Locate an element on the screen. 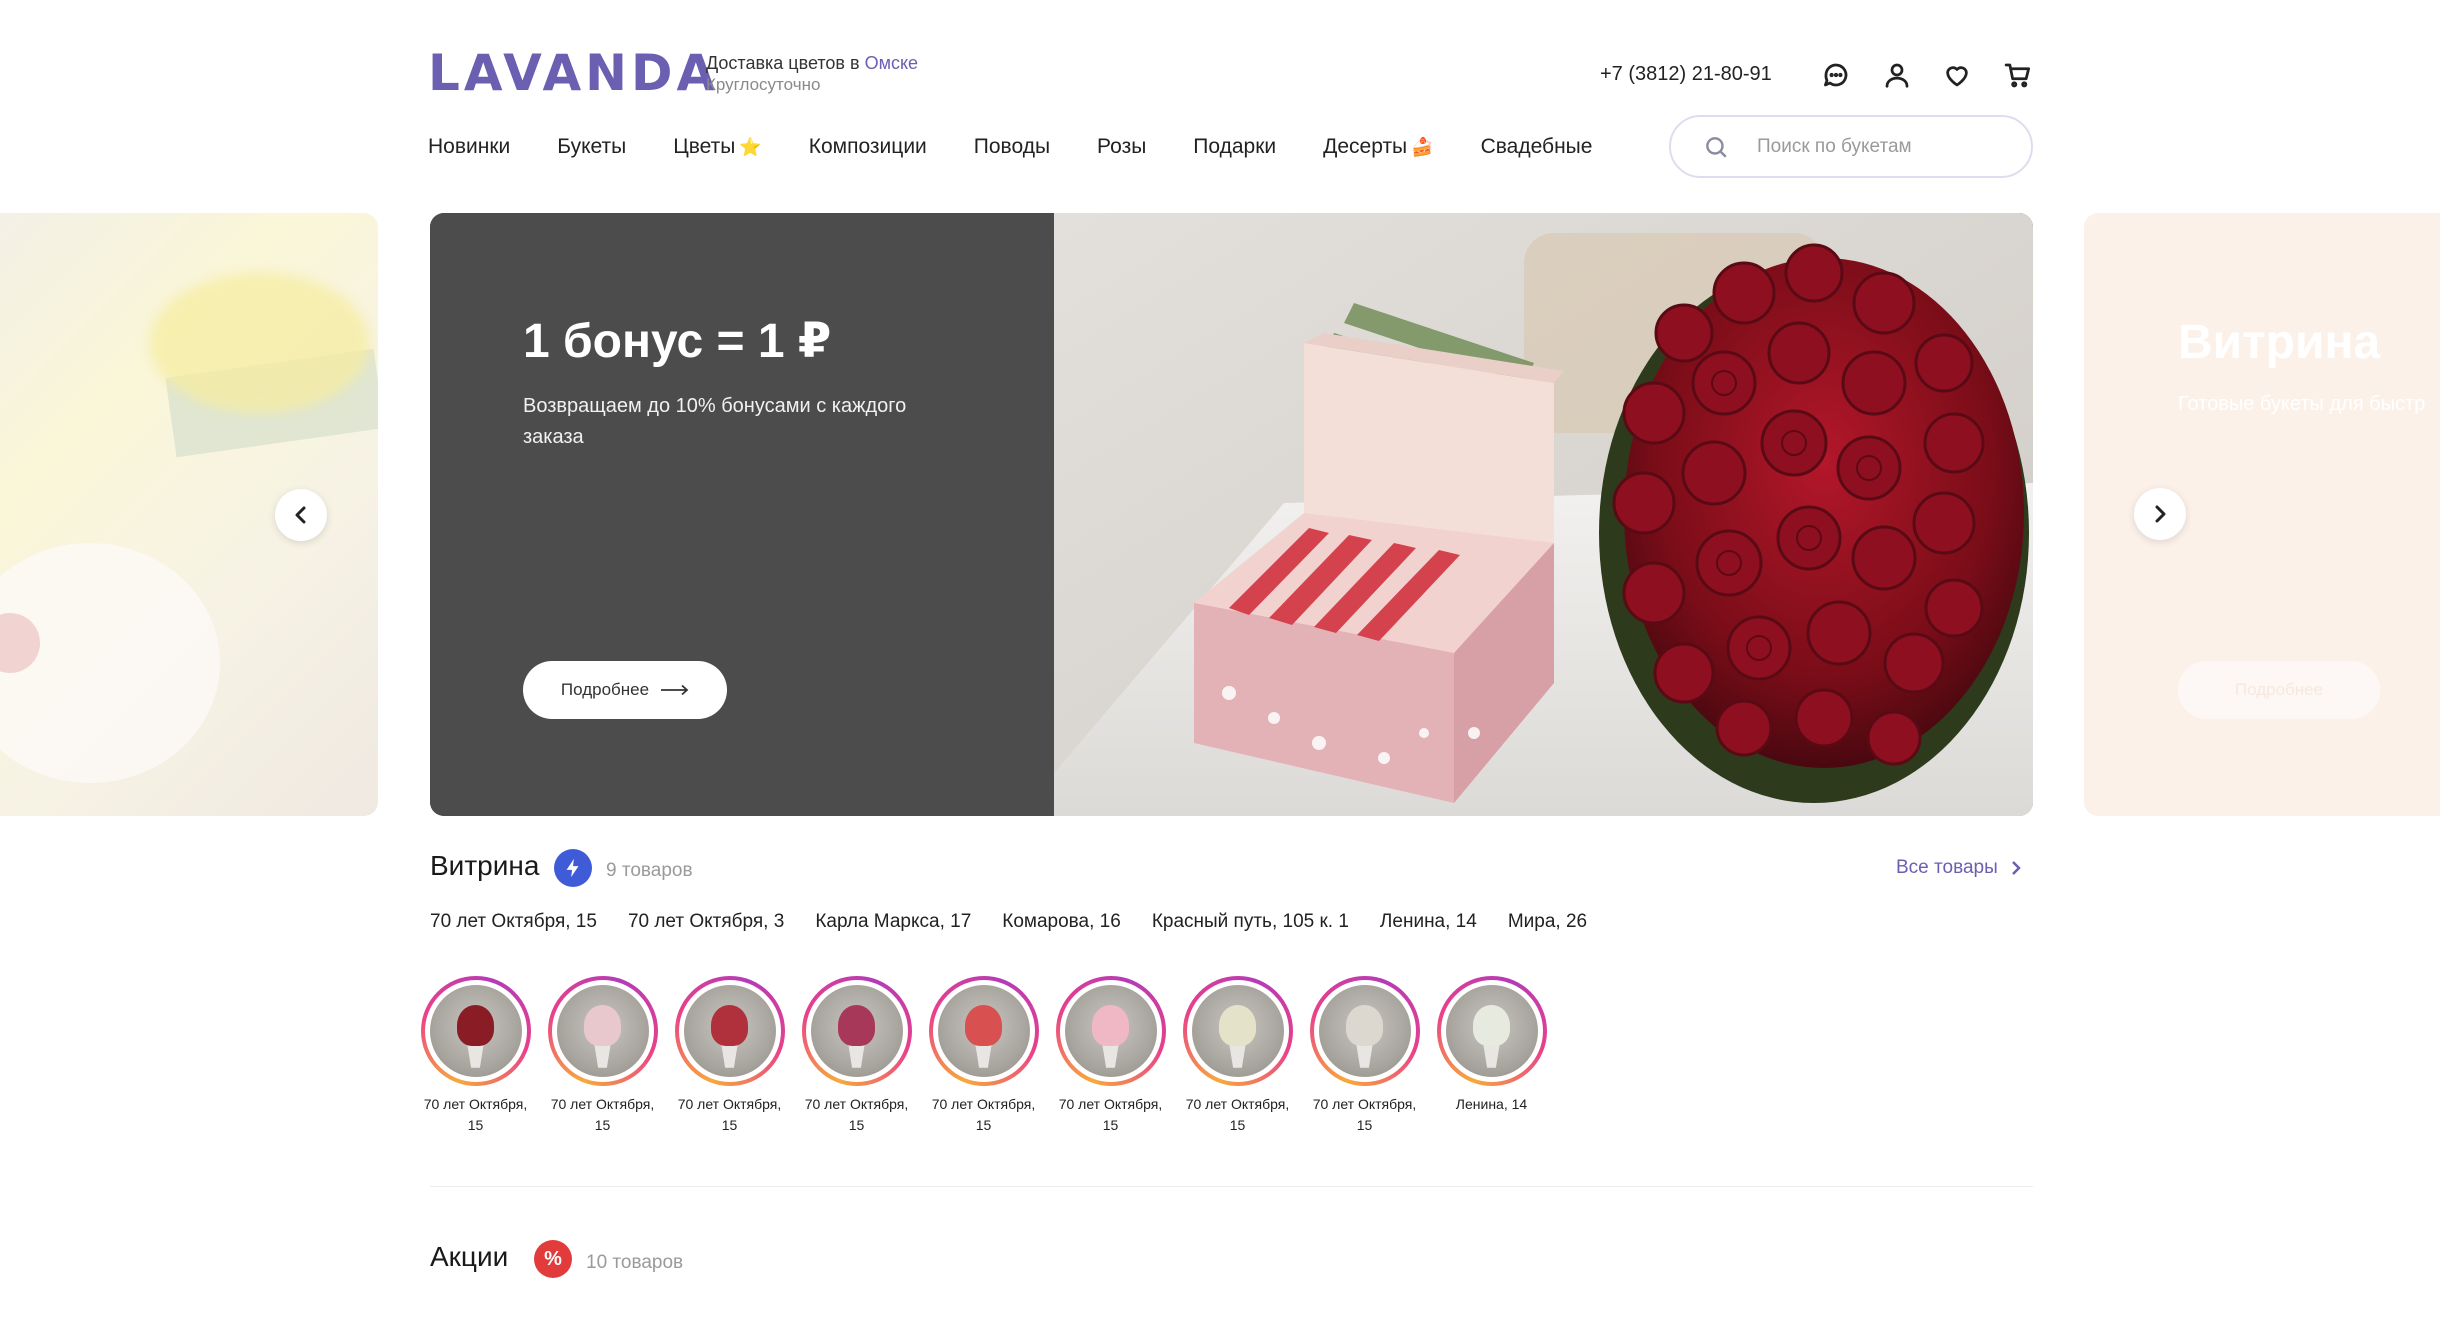 The image size is (2440, 1318). address-tab: Красный путь, 105 к. 1 is located at coordinates (1250, 922).